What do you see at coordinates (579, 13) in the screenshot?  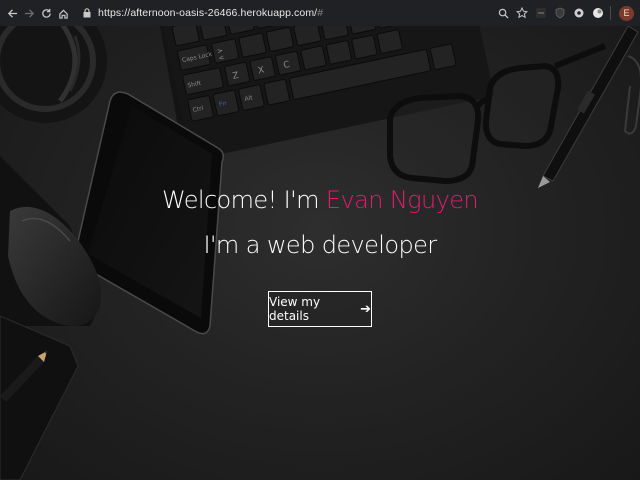 I see `gear-extension-icon` at bounding box center [579, 13].